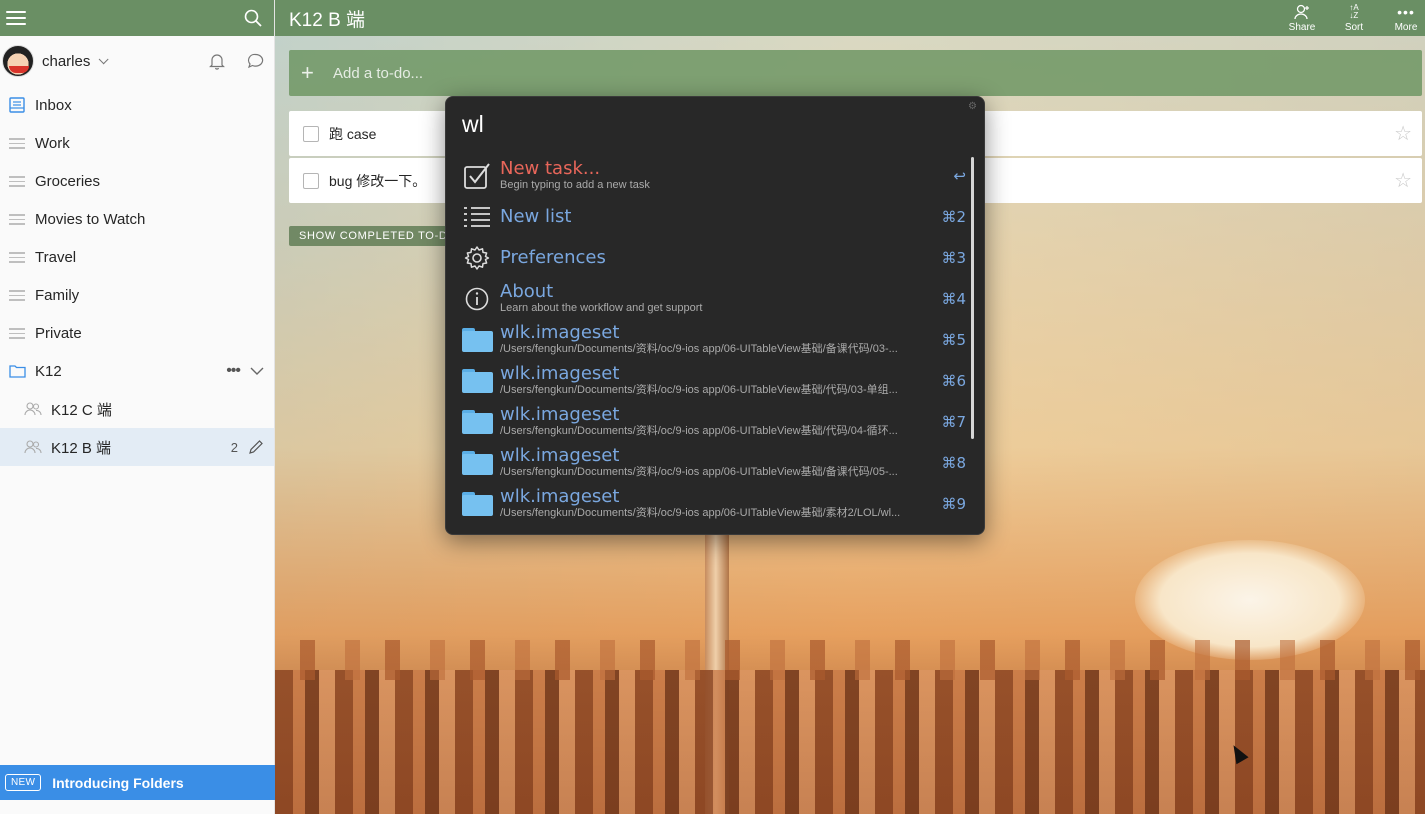 Image resolution: width=1425 pixels, height=814 pixels. I want to click on user-menu: charles, so click(137, 61).